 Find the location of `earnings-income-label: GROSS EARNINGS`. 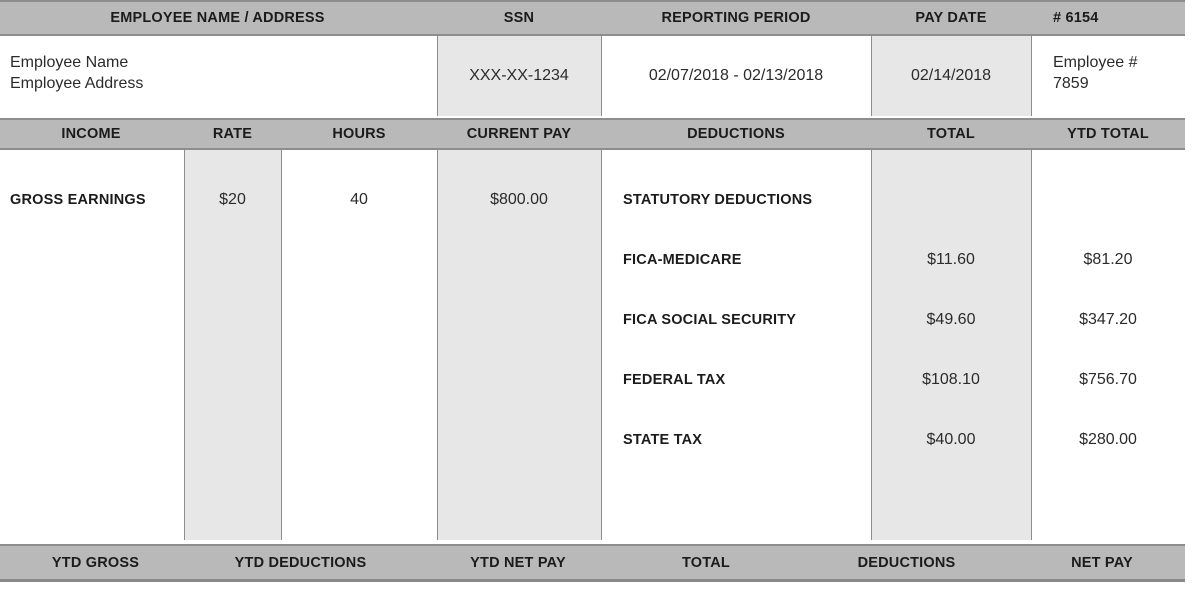

earnings-income-label: GROSS EARNINGS is located at coordinates (78, 200).